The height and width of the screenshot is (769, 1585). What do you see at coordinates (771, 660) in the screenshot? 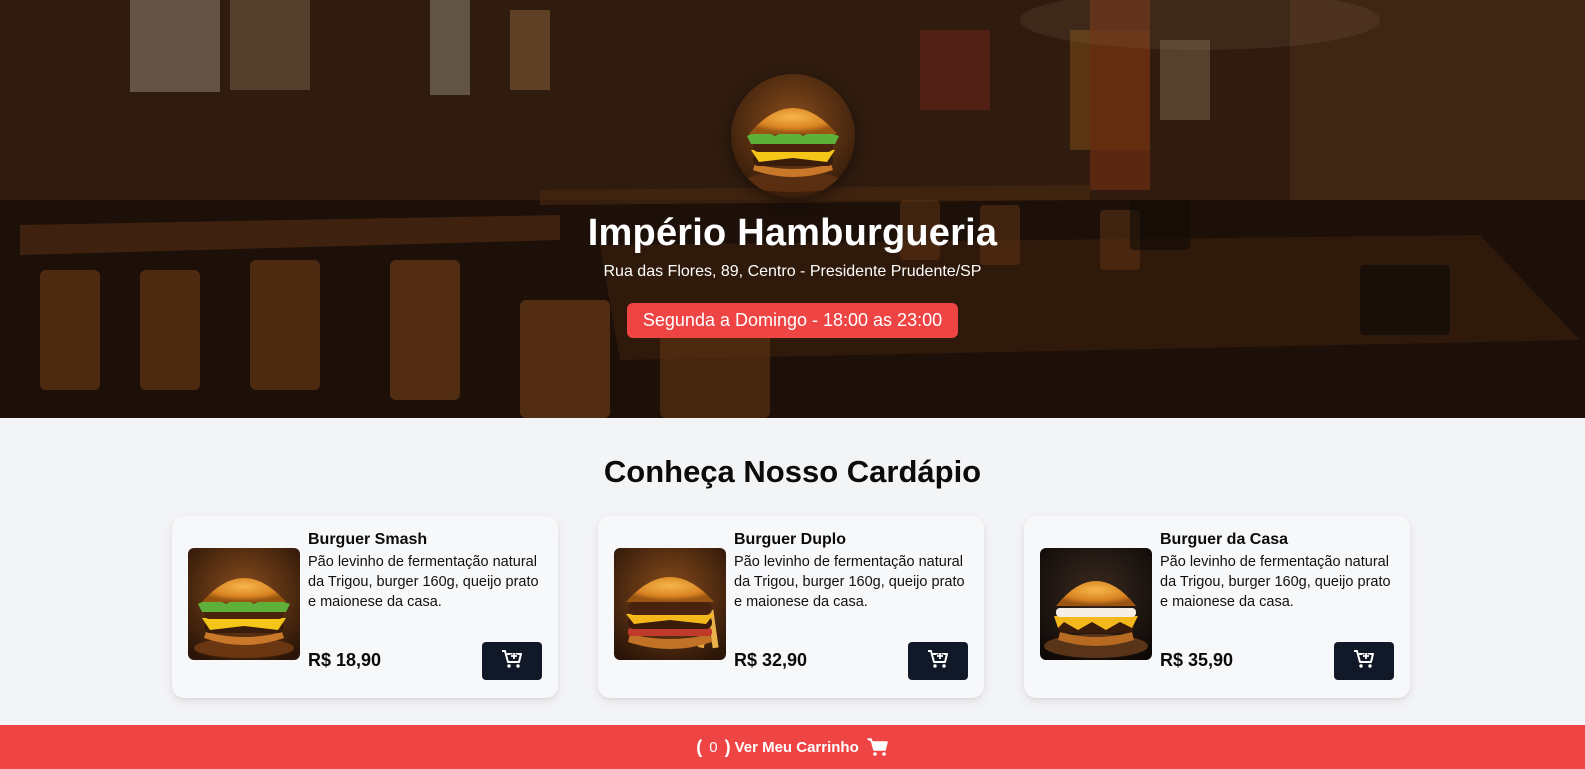
I see `menu-item-price: R$ 32,90` at bounding box center [771, 660].